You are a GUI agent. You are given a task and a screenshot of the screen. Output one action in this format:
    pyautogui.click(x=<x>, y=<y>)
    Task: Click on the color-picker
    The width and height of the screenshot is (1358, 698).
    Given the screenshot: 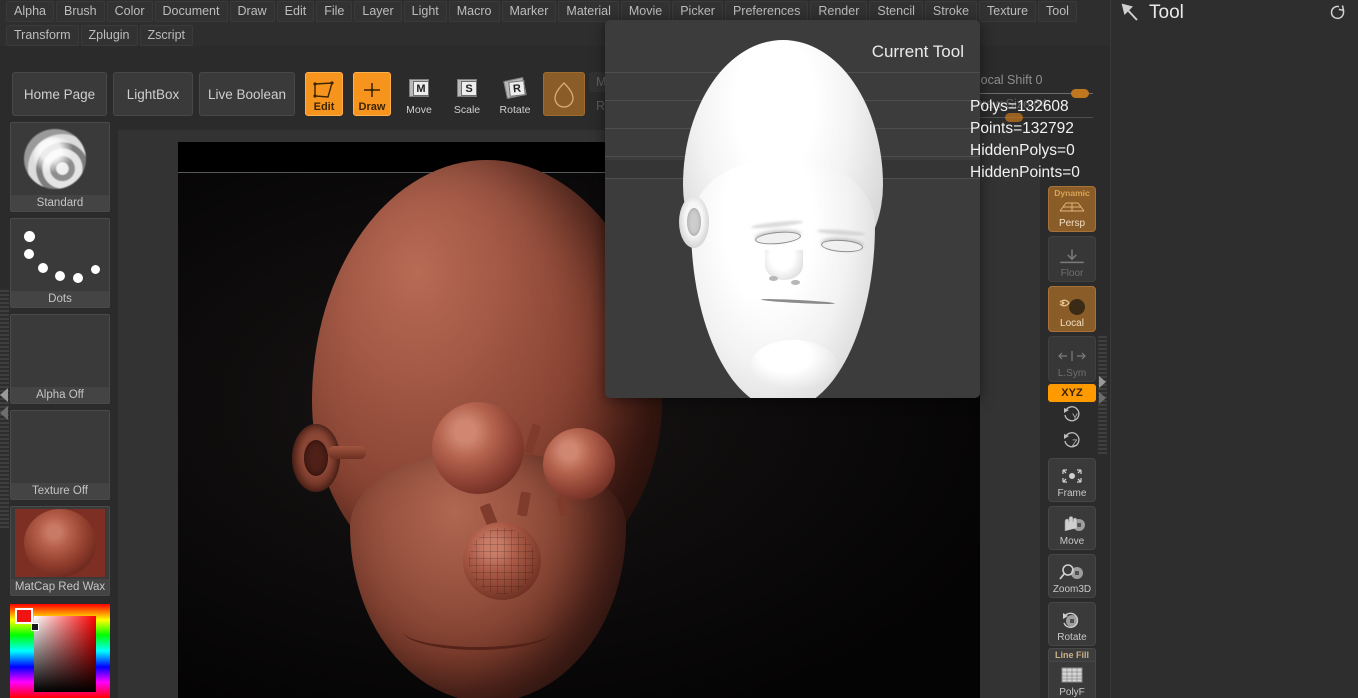 What is the action you would take?
    pyautogui.click(x=60, y=651)
    